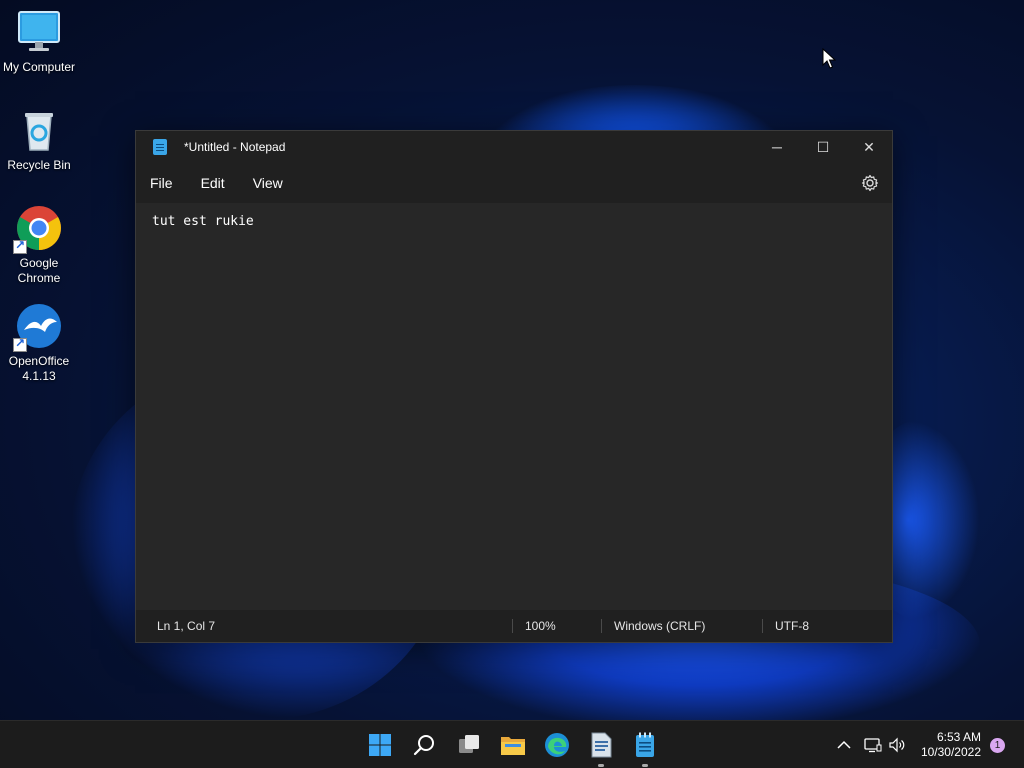  Describe the element at coordinates (39, 67) in the screenshot. I see `desktop-icon-label: My Computer` at that location.